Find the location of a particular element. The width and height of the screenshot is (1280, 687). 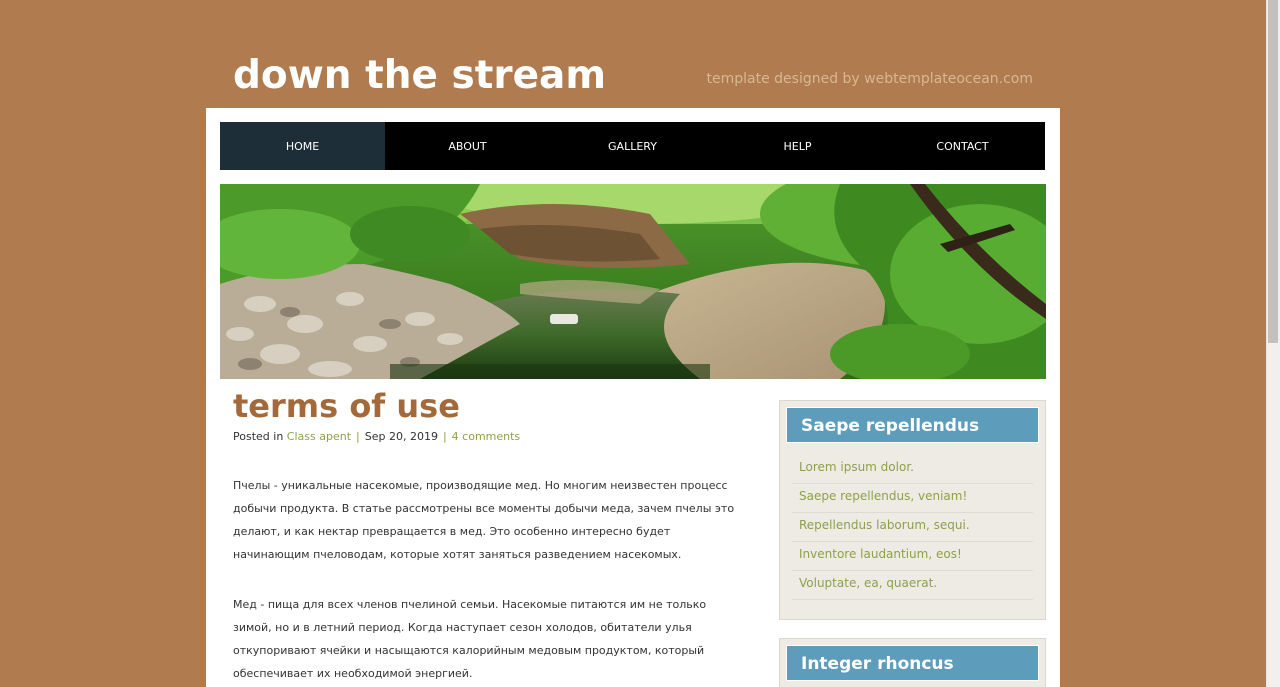

main-nav: HOME ABOUT GALLERY HELP CONTACT is located at coordinates (632, 146).